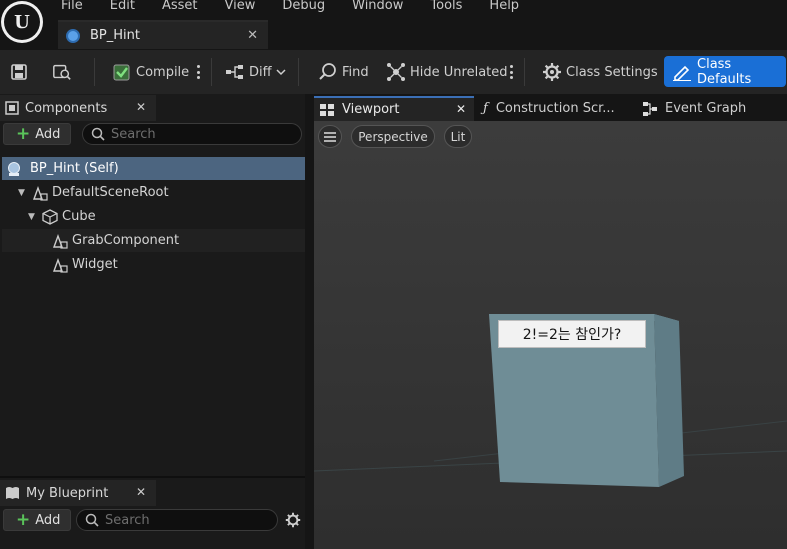  I want to click on components-title: Components, so click(66, 108).